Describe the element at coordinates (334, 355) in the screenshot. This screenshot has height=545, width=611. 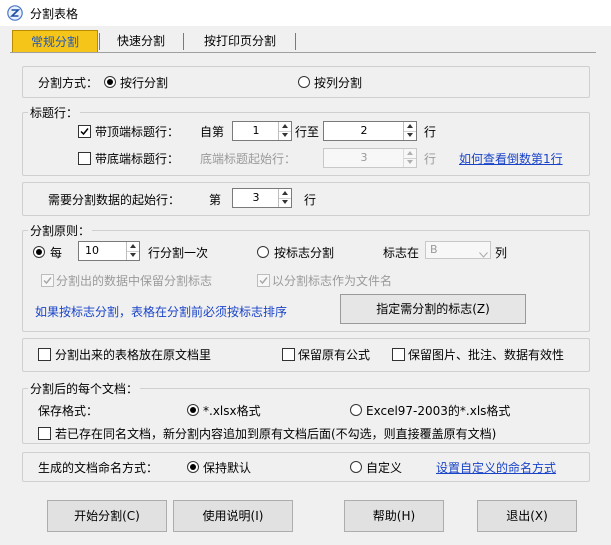
I see `keep-formula-label: 保留原有公式` at that location.